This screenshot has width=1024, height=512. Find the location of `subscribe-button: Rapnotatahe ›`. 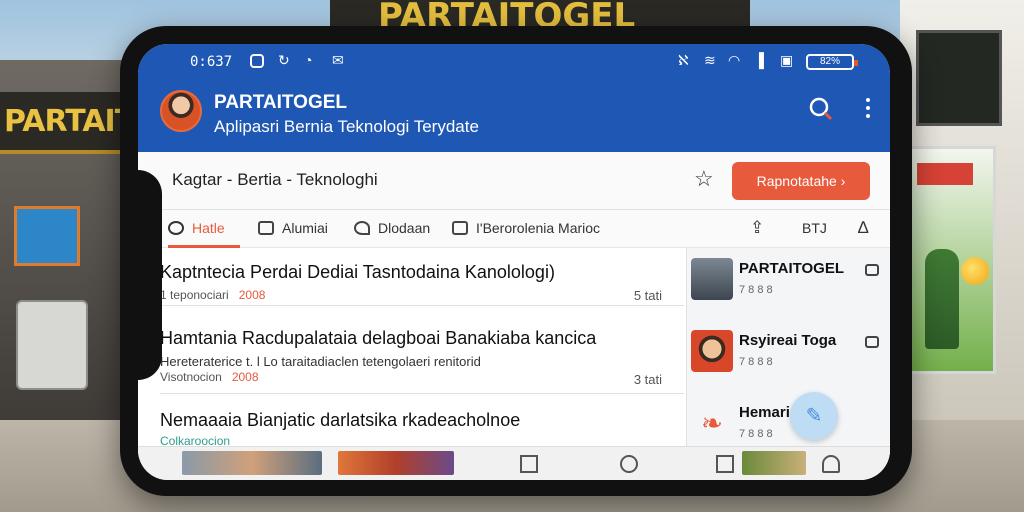

subscribe-button: Rapnotatahe › is located at coordinates (801, 181).